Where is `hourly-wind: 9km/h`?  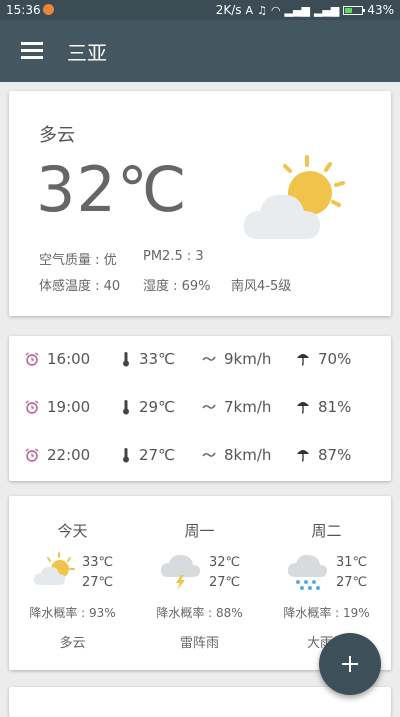
hourly-wind: 9km/h is located at coordinates (248, 359).